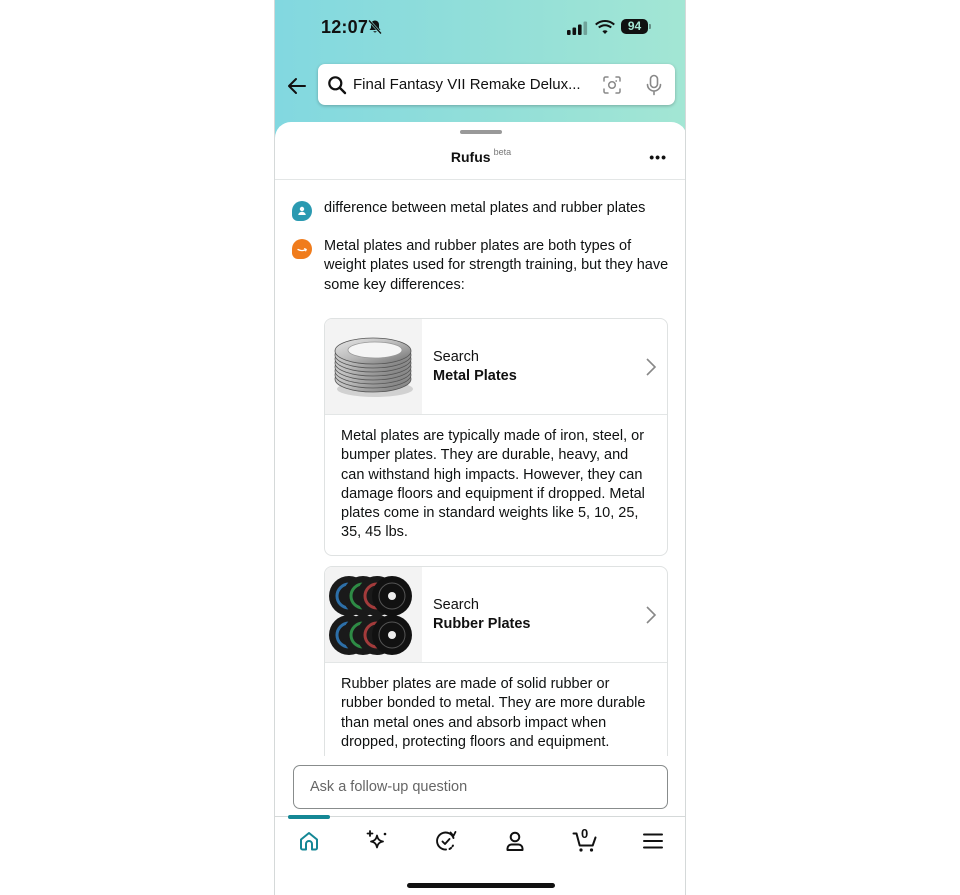 The image size is (960, 895). I want to click on nav-home, so click(309, 841).